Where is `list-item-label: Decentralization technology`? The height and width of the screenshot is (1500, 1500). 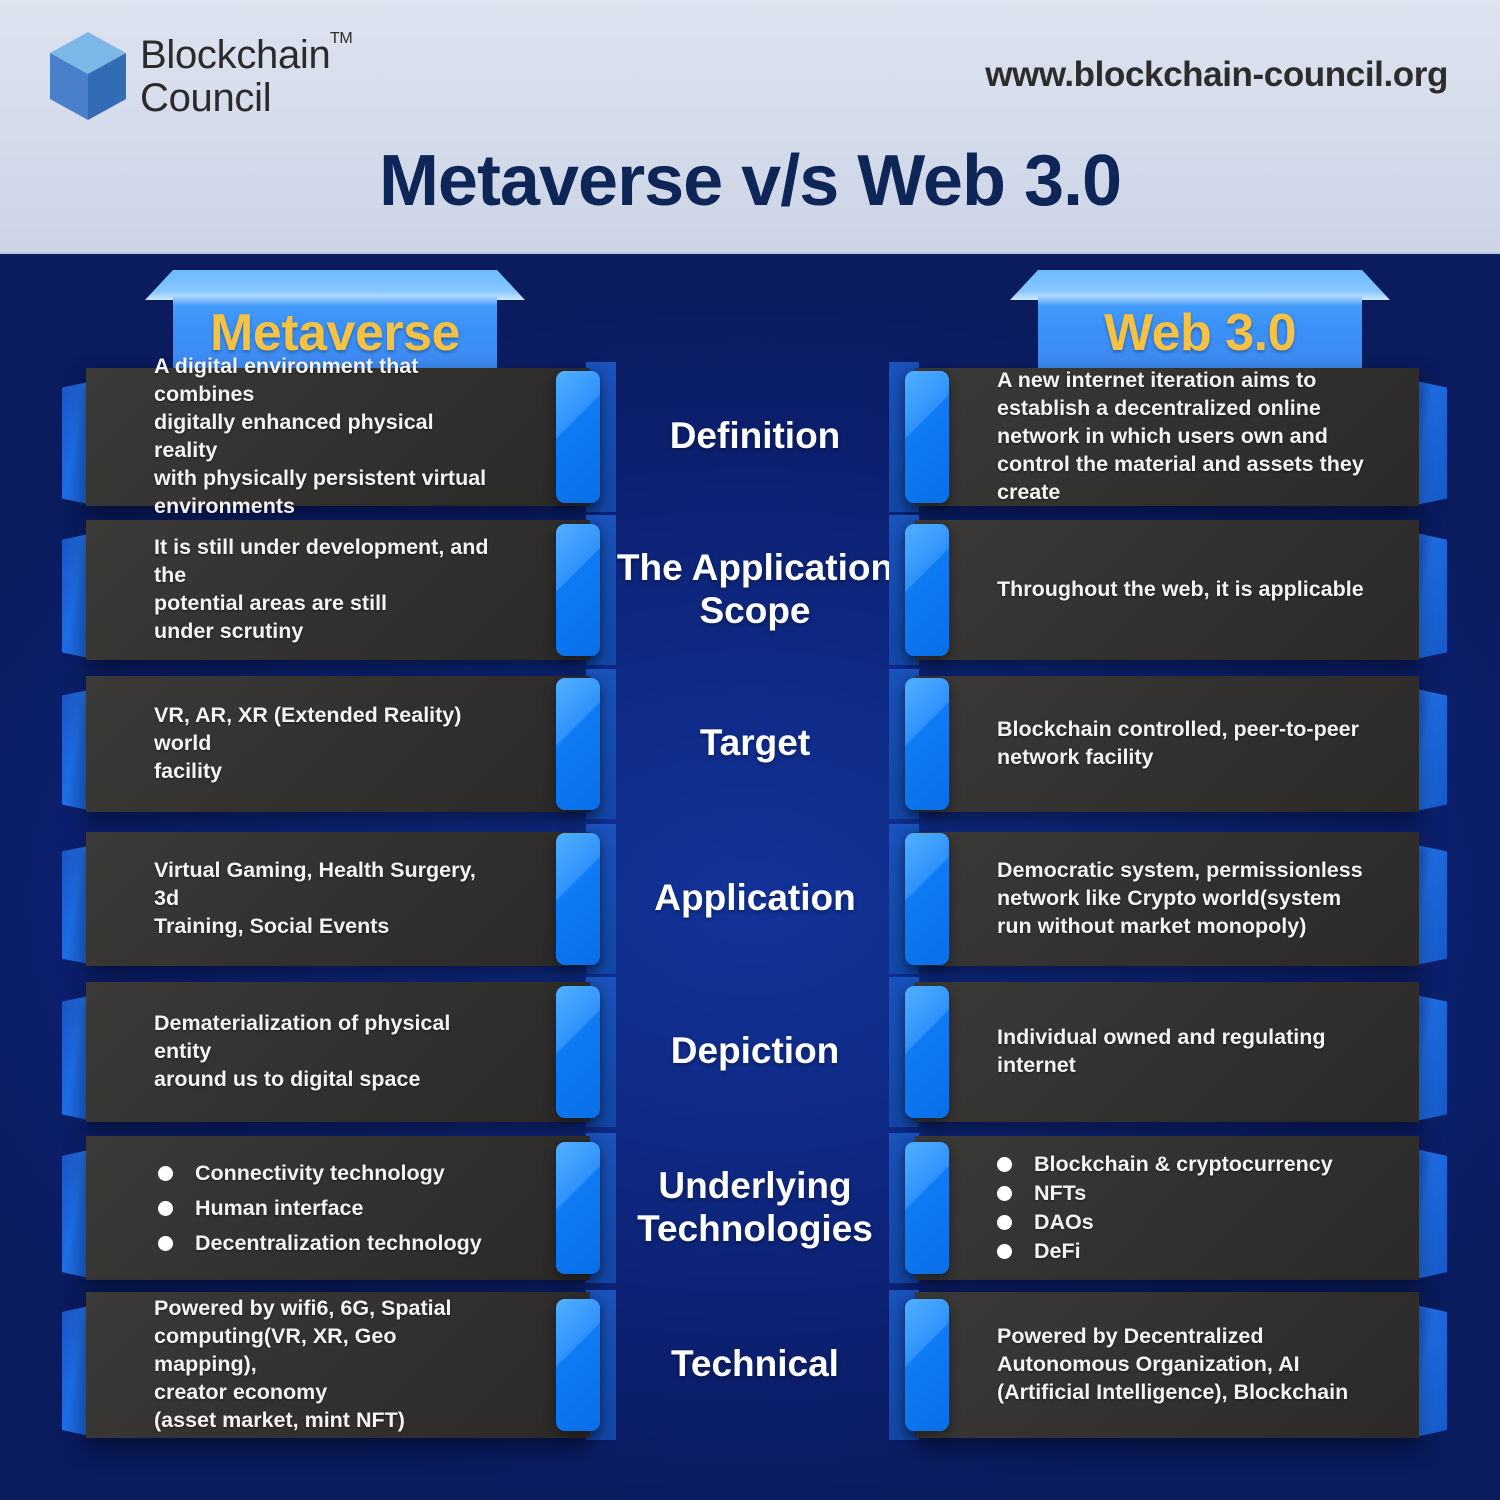 list-item-label: Decentralization technology is located at coordinates (338, 1242).